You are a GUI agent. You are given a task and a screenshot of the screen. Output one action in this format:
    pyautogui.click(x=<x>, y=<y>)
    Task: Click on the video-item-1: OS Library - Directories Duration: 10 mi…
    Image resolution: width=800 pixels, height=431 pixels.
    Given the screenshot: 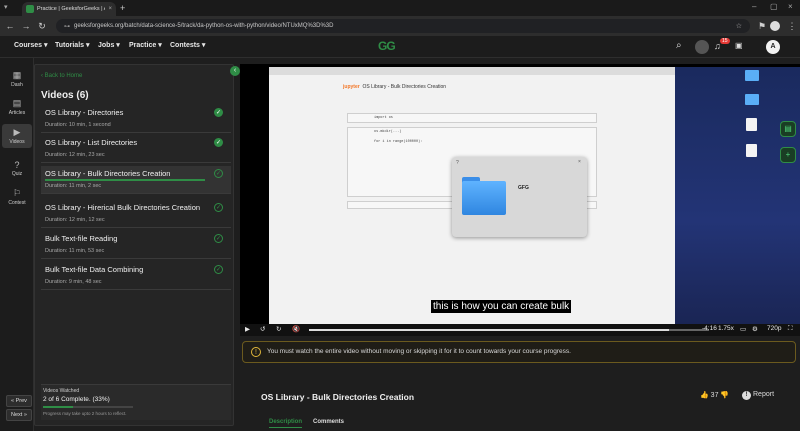 What is the action you would take?
    pyautogui.click(x=136, y=119)
    